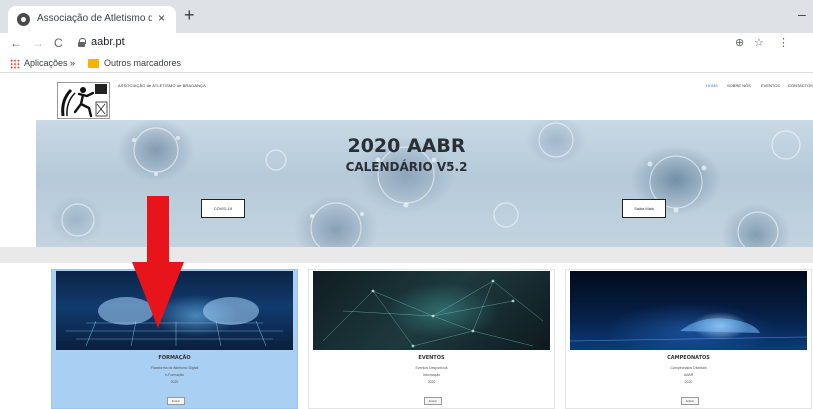 Image resolution: width=813 pixels, height=409 pixels. What do you see at coordinates (83, 100) in the screenshot?
I see `aabr-logo` at bounding box center [83, 100].